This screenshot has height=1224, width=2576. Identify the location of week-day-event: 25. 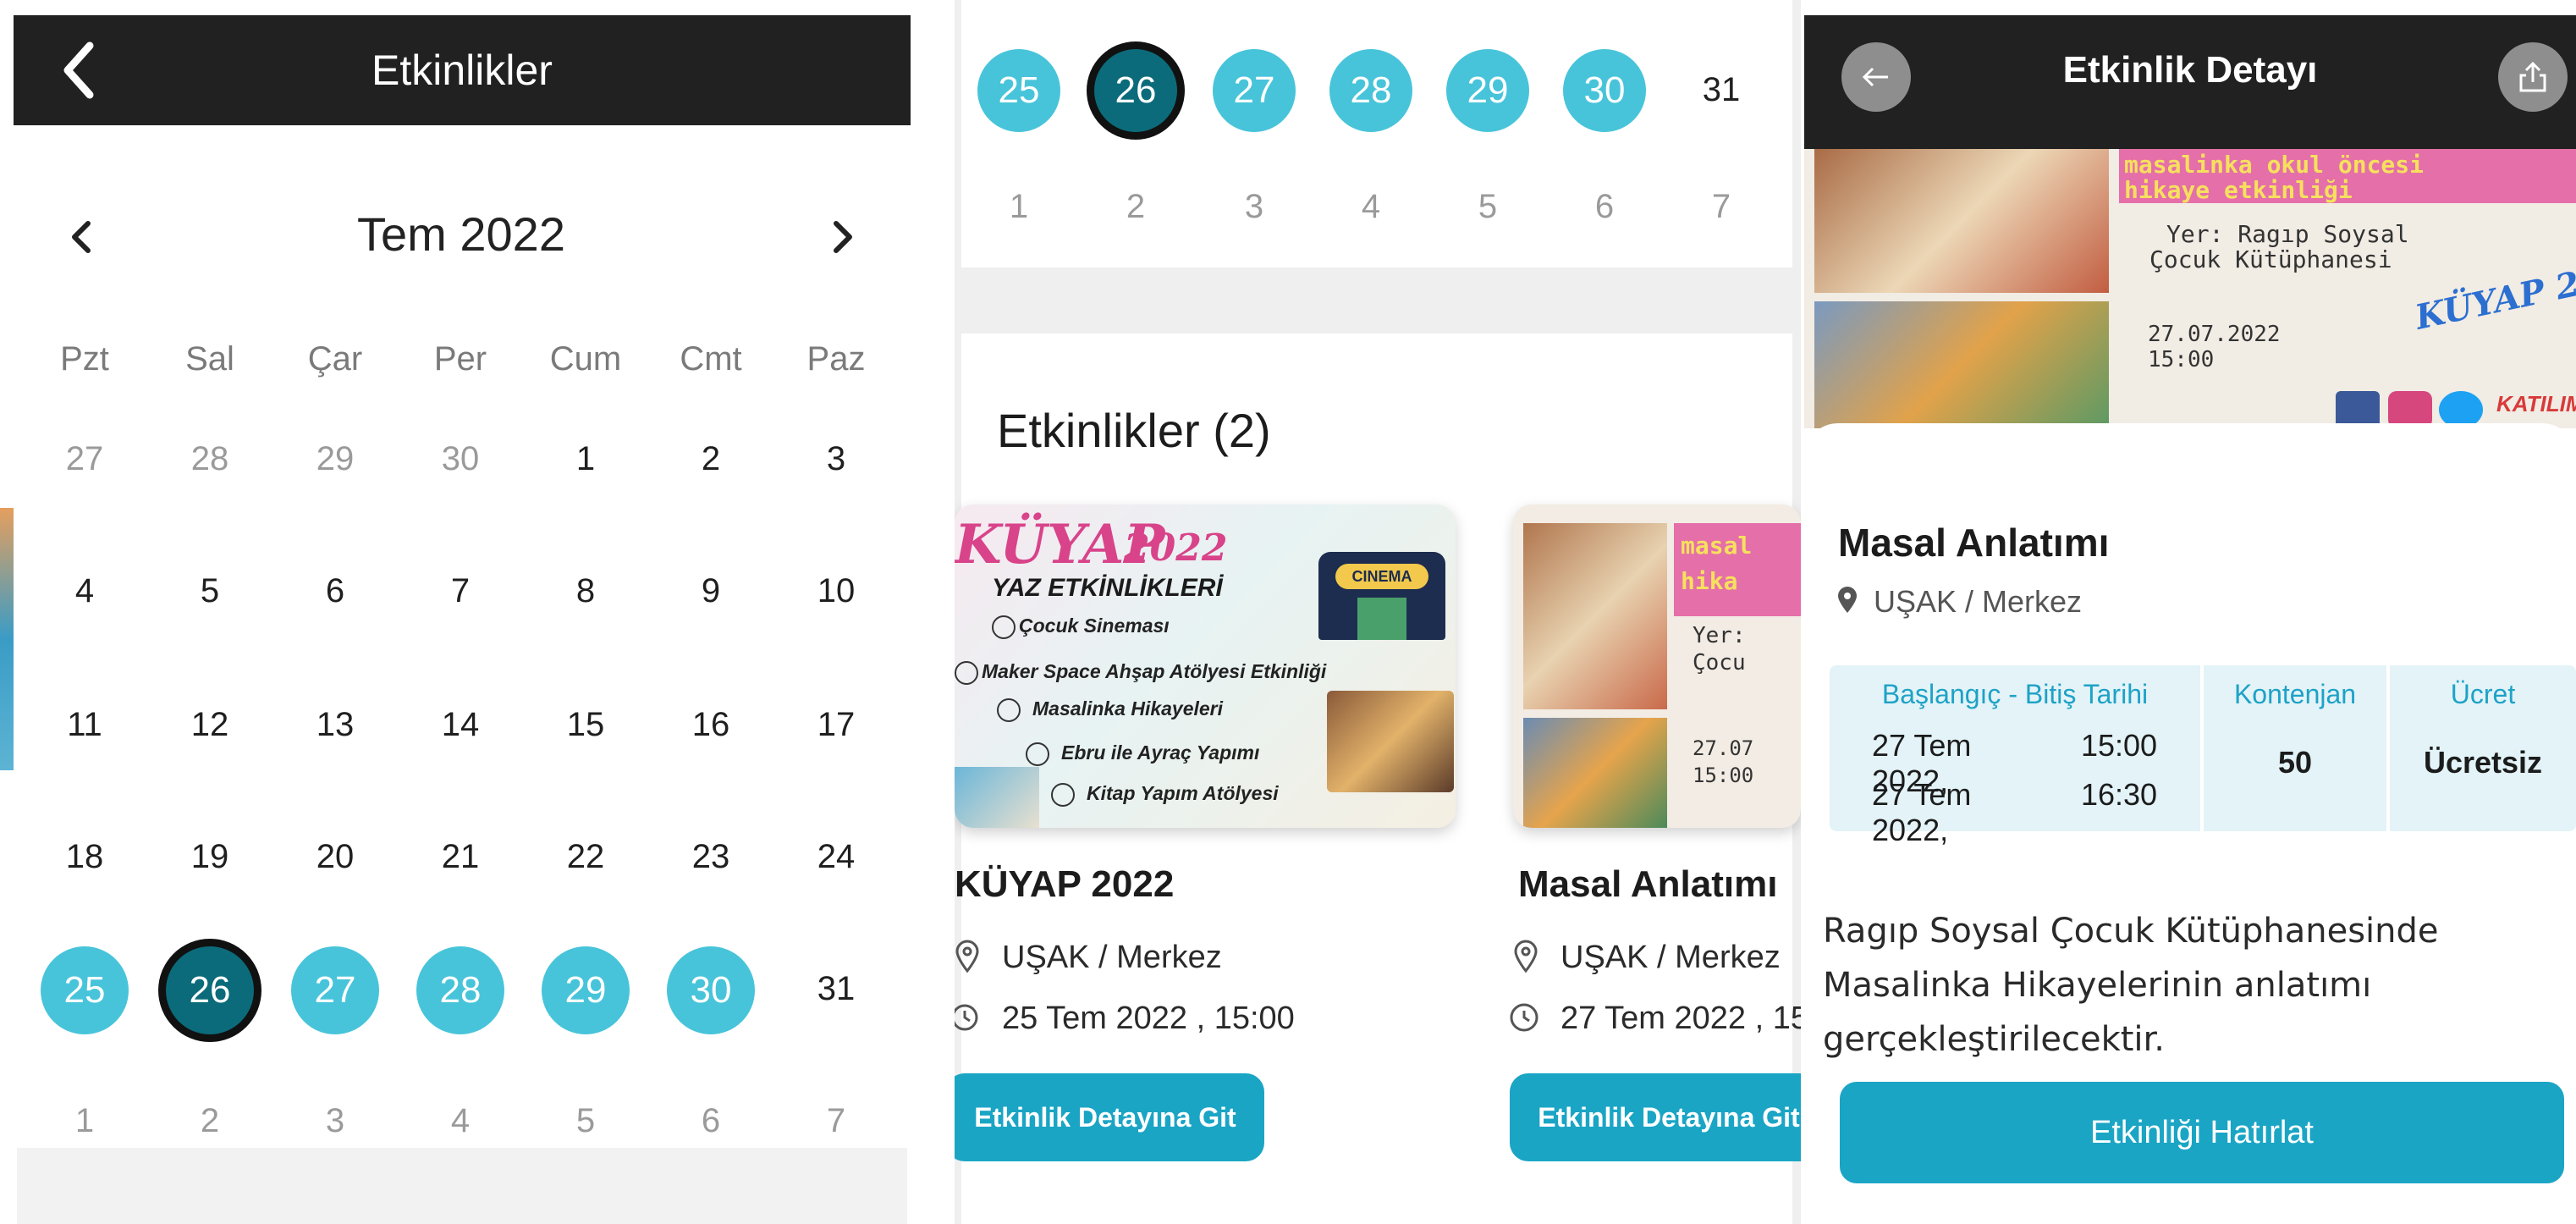
(1018, 90).